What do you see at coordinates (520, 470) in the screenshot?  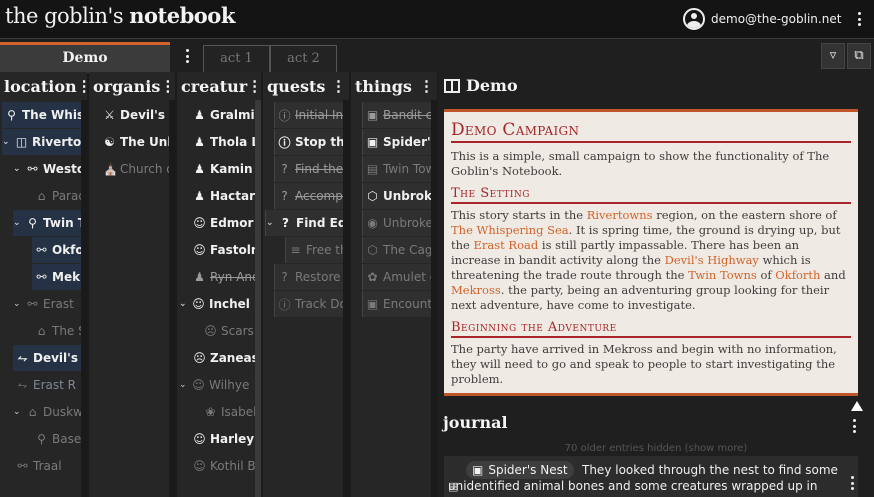 I see `entity-chip: ▣ Spider's Nest` at bounding box center [520, 470].